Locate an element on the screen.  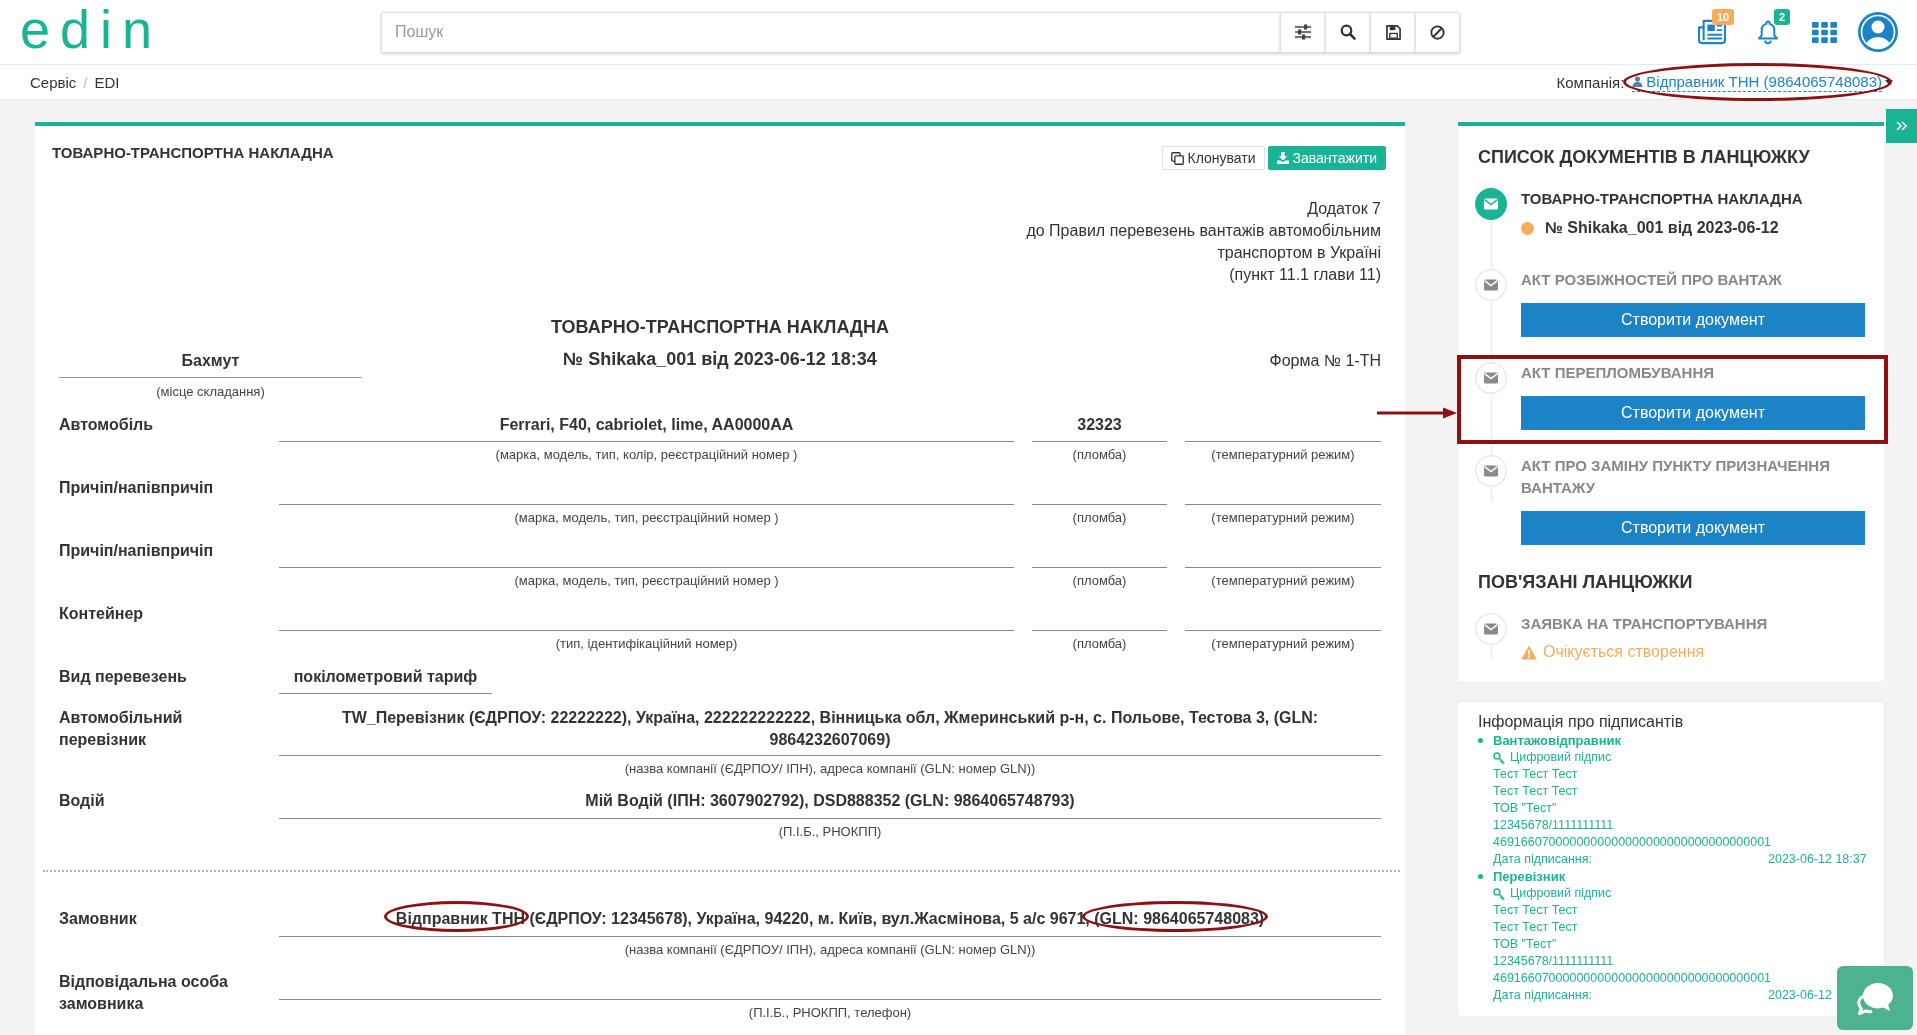
field-label: Автомобіль is located at coordinates (107, 425).